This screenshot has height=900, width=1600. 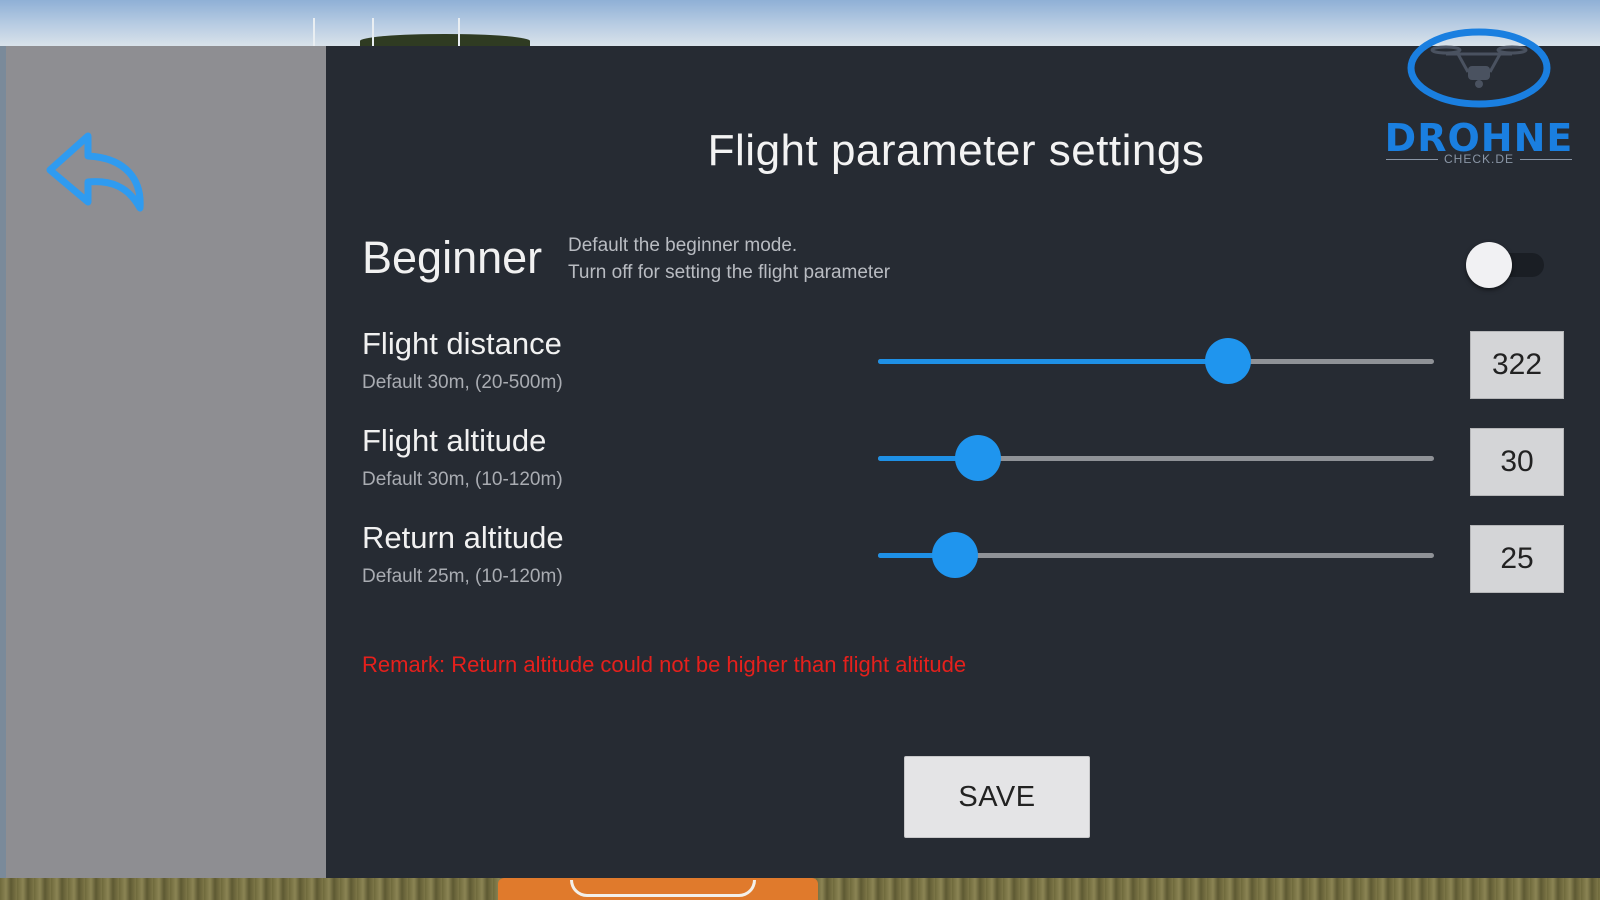 What do you see at coordinates (463, 537) in the screenshot?
I see `return-altitude-label: Return altitude` at bounding box center [463, 537].